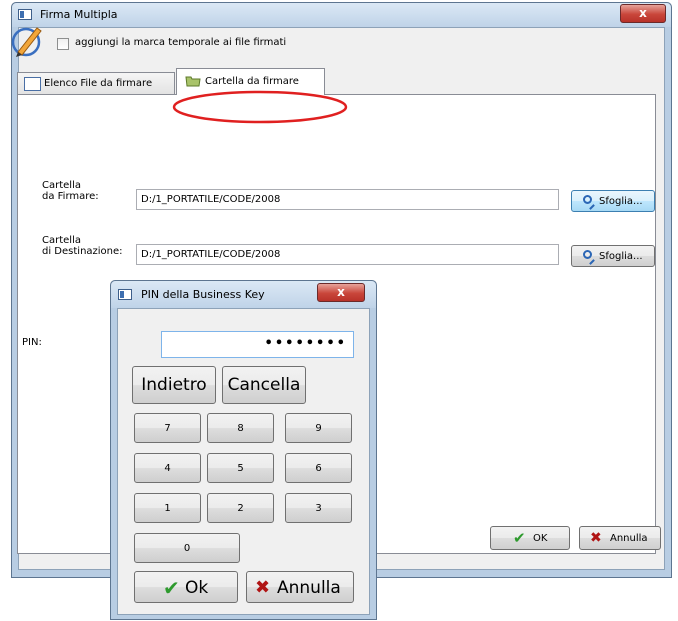 This screenshot has height=621, width=678. What do you see at coordinates (530, 538) in the screenshot?
I see `ok-button: ✔ OK` at bounding box center [530, 538].